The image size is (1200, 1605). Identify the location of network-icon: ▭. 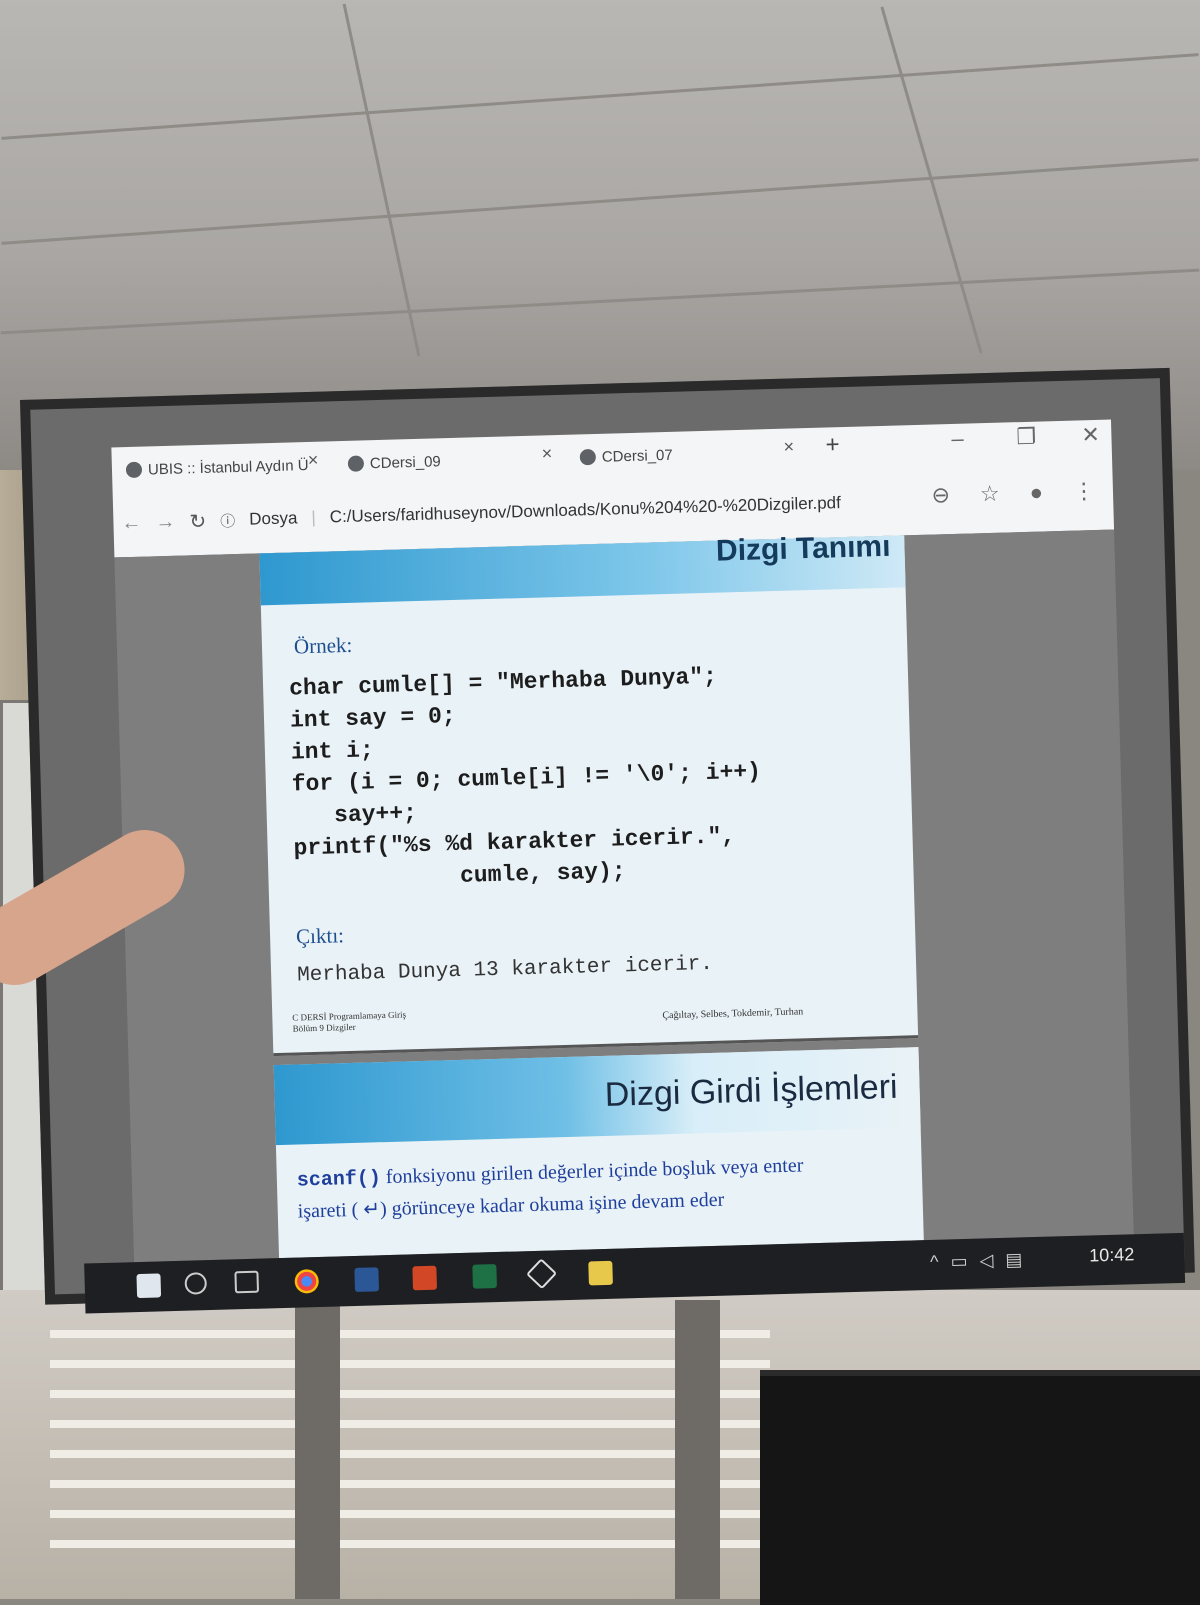
(965, 1261).